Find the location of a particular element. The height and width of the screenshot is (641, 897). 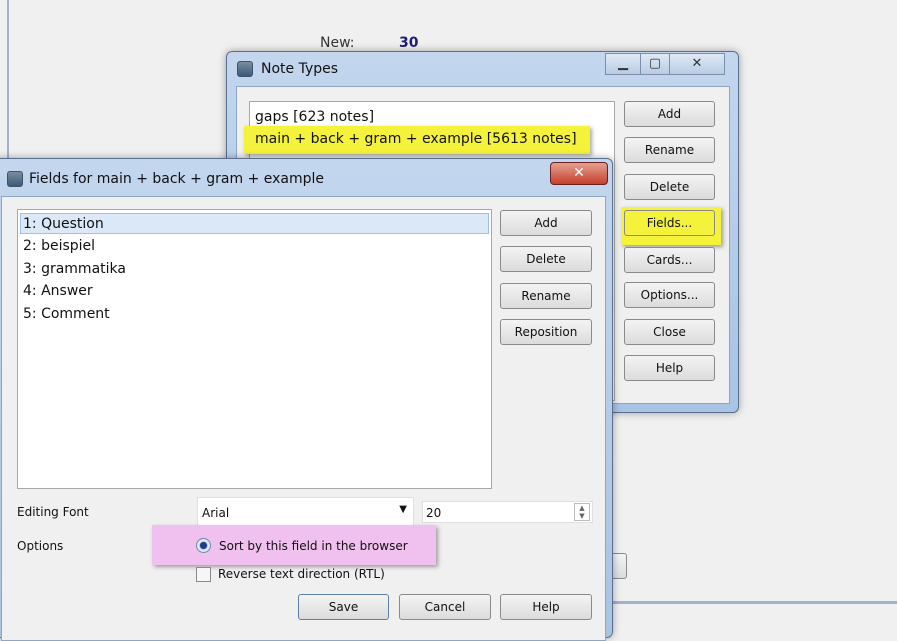

rtl-checkbox is located at coordinates (203, 574).